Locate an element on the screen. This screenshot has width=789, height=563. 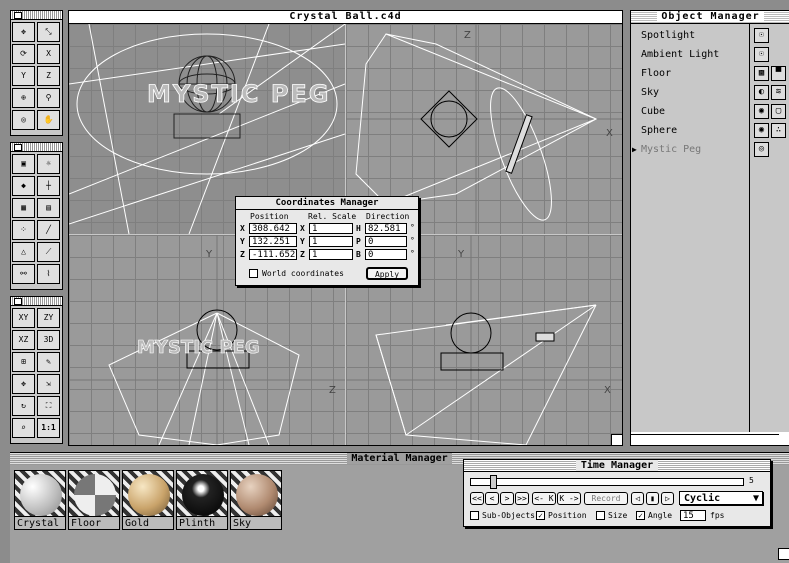
window-title-bar: Crystal Ball.c4d is located at coordinates (345, 17).